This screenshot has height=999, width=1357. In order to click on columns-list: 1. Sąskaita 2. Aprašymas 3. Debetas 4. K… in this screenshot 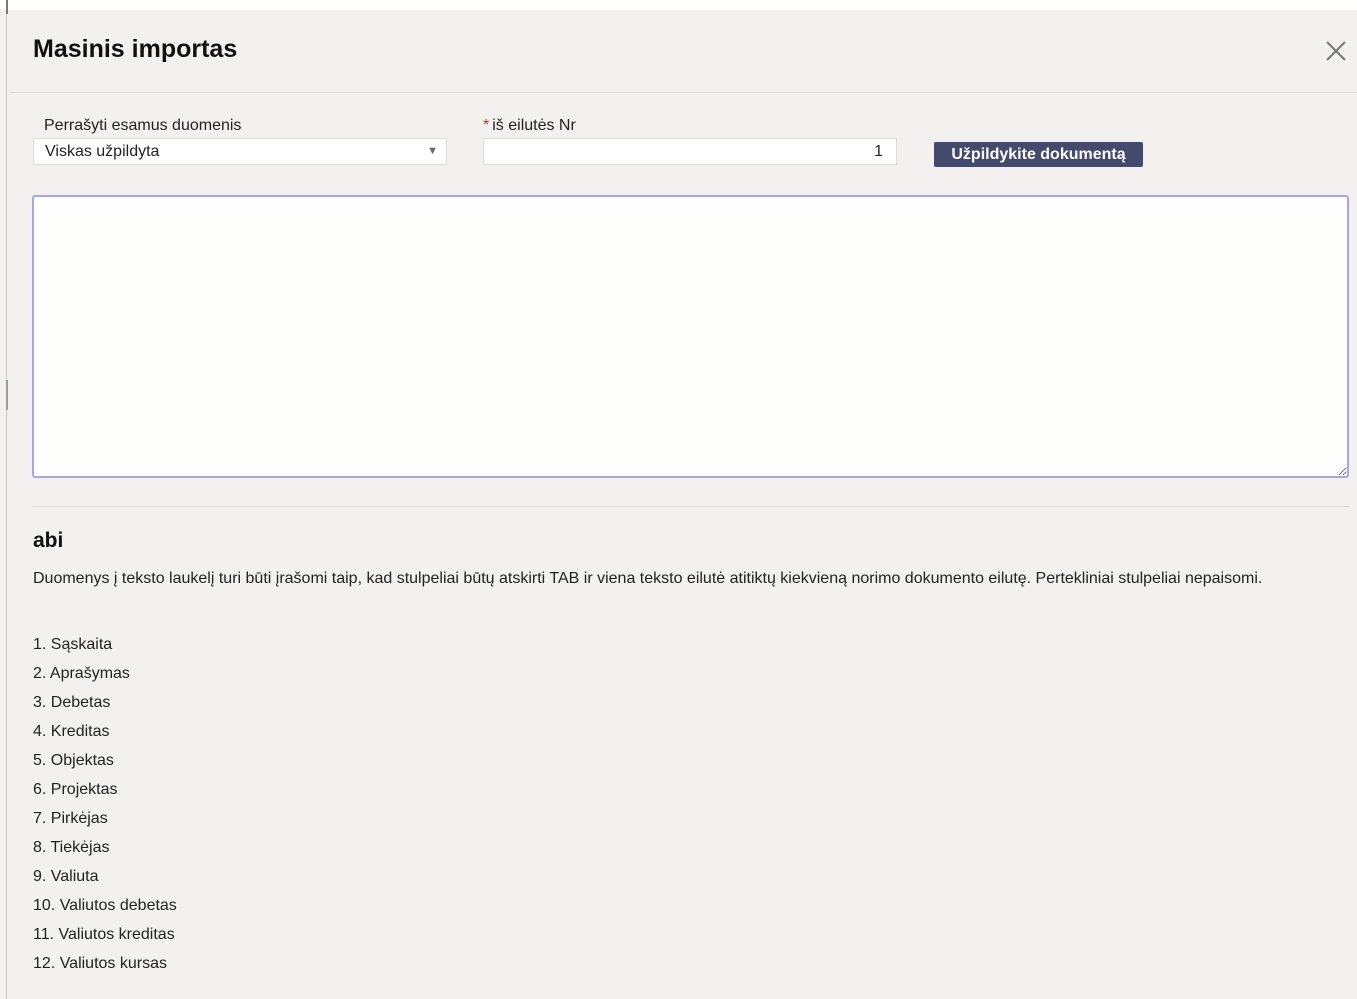, I will do `click(105, 810)`.